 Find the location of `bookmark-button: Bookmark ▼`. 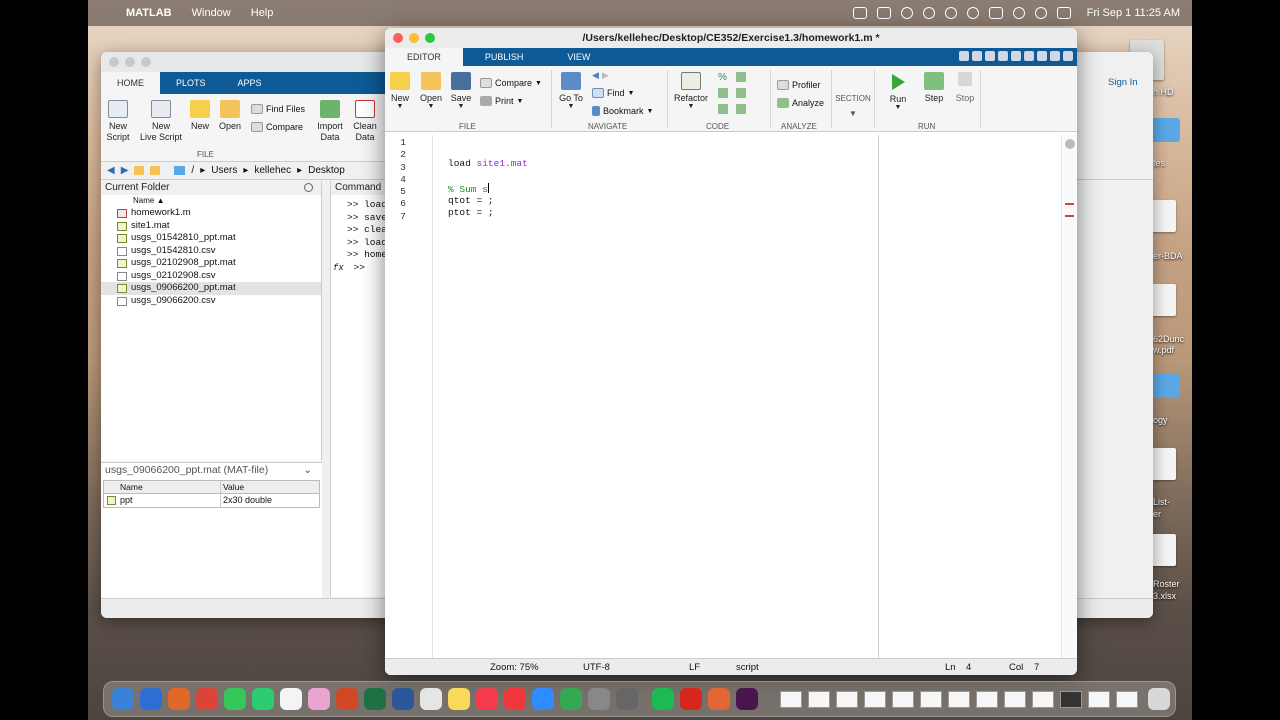

bookmark-button: Bookmark ▼ is located at coordinates (622, 111).